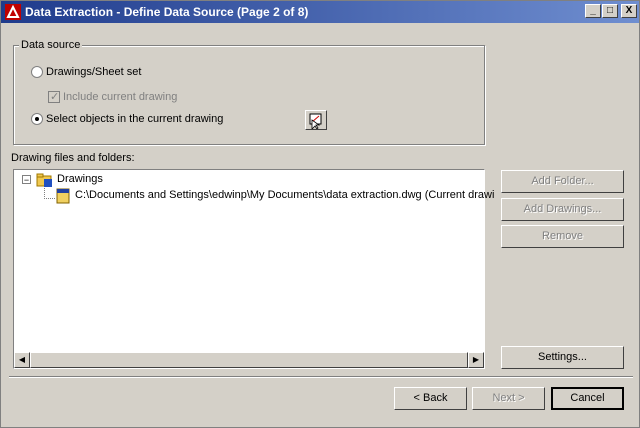  I want to click on tree-root-drawings: Drawings, so click(80, 179).